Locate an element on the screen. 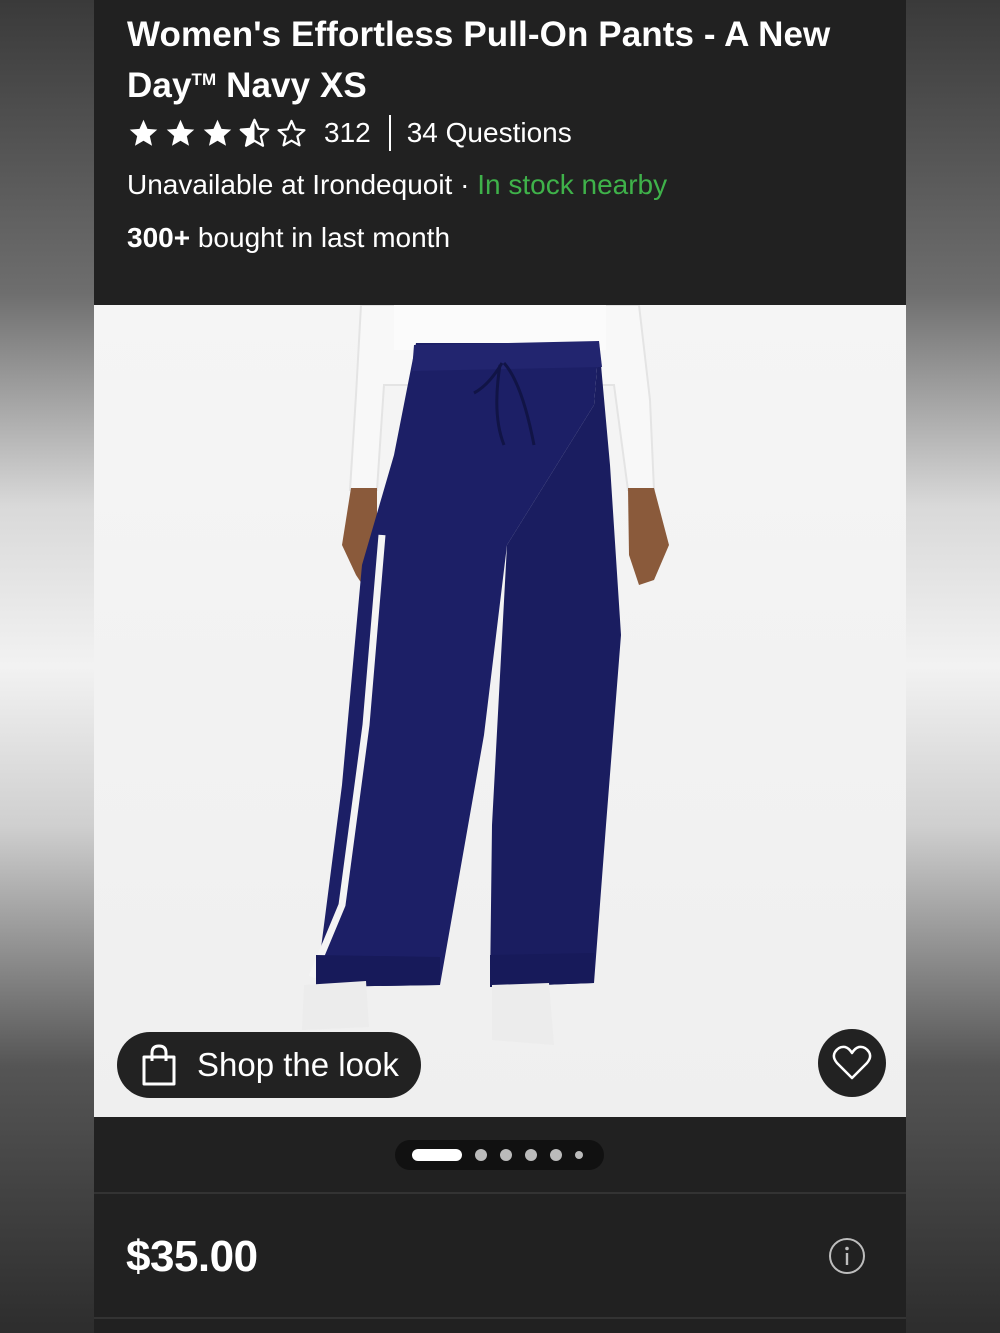 The width and height of the screenshot is (1000, 1333). favorite-button is located at coordinates (852, 1063).